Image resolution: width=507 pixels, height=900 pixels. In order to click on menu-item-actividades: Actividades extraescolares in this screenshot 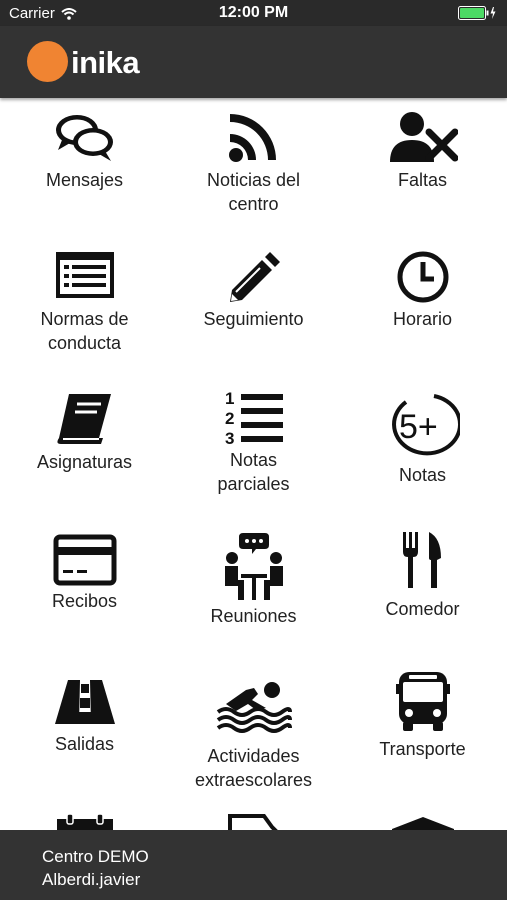, I will do `click(253, 735)`.